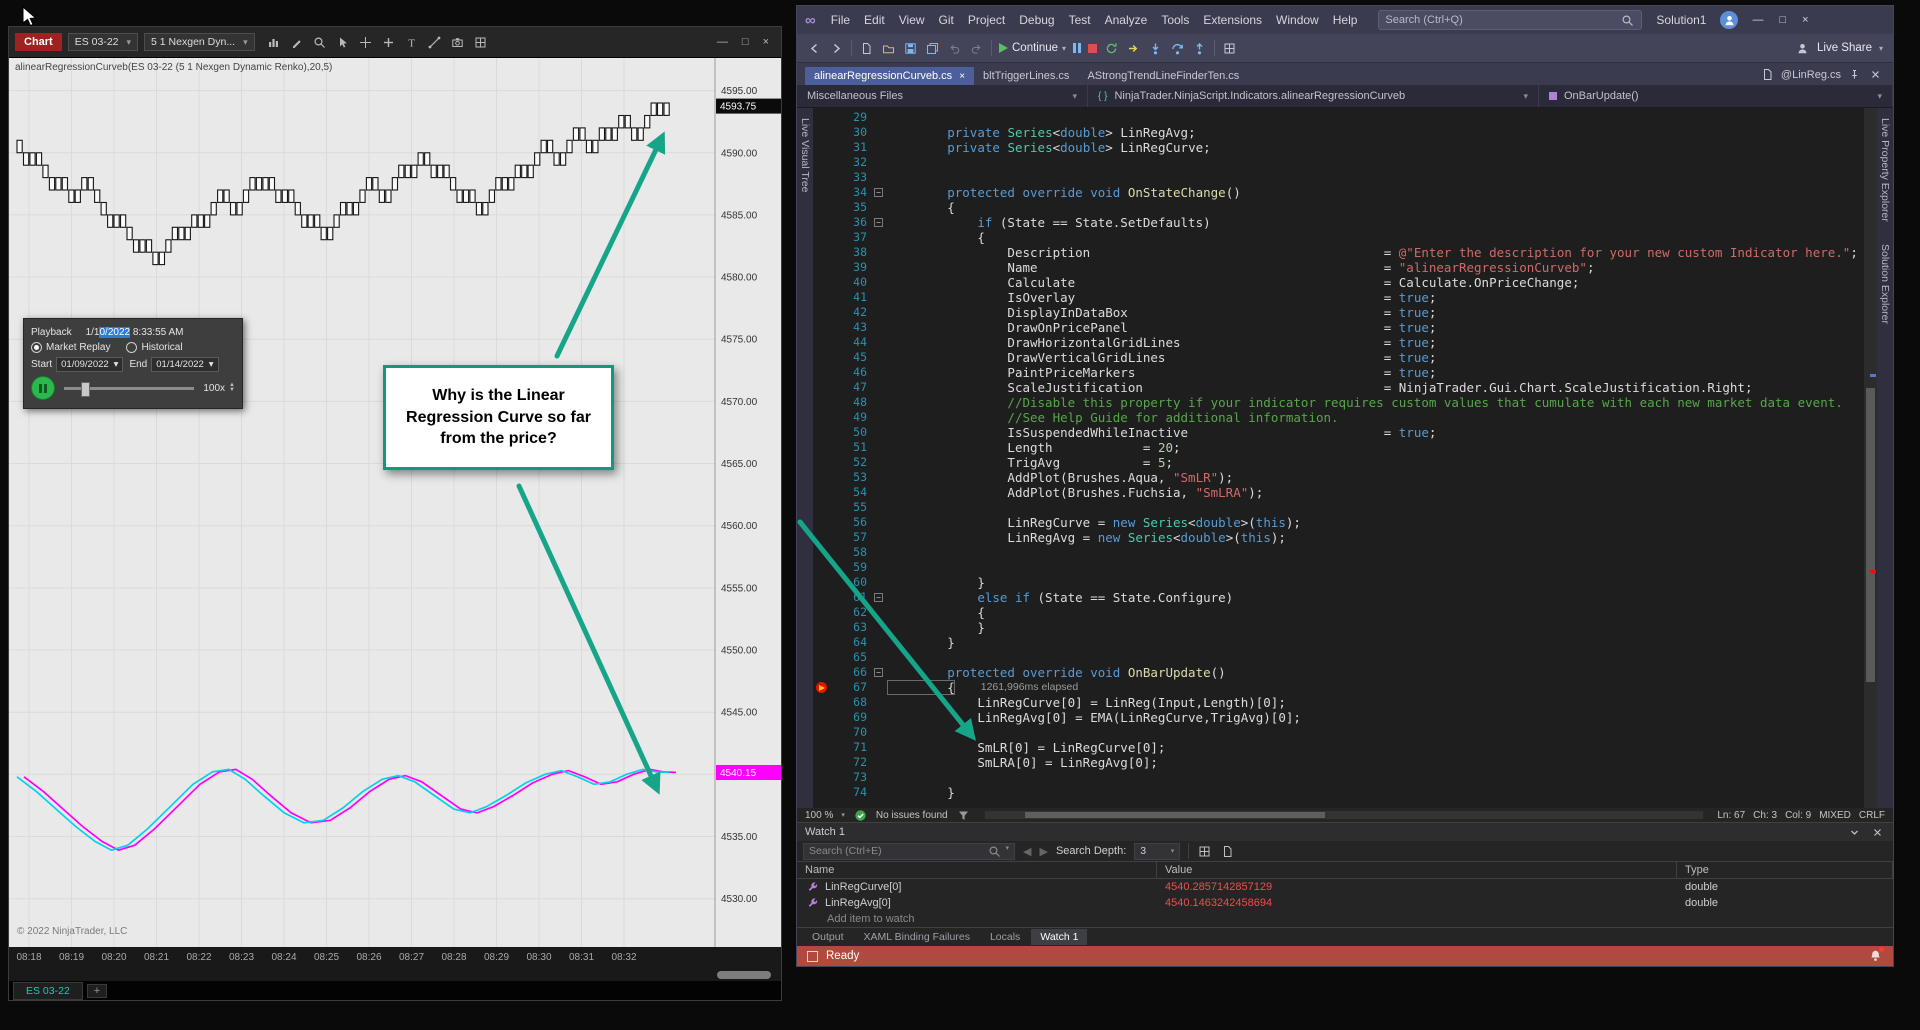 Image resolution: width=1920 pixels, height=1030 pixels. What do you see at coordinates (1870, 458) in the screenshot?
I see `editor-scrollbar` at bounding box center [1870, 458].